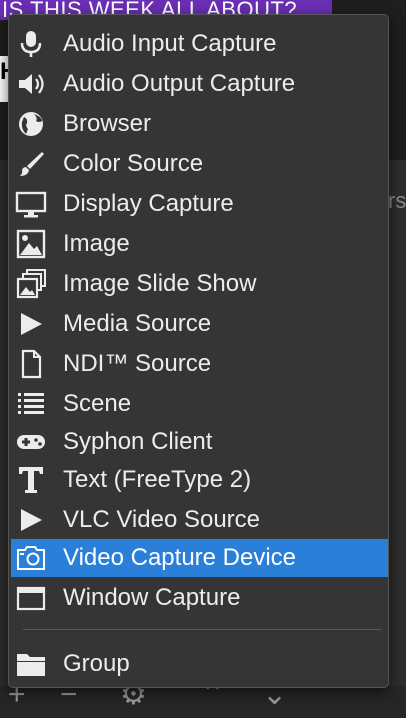 The image size is (406, 718). I want to click on menu-item-color-source: Color Source, so click(199, 164).